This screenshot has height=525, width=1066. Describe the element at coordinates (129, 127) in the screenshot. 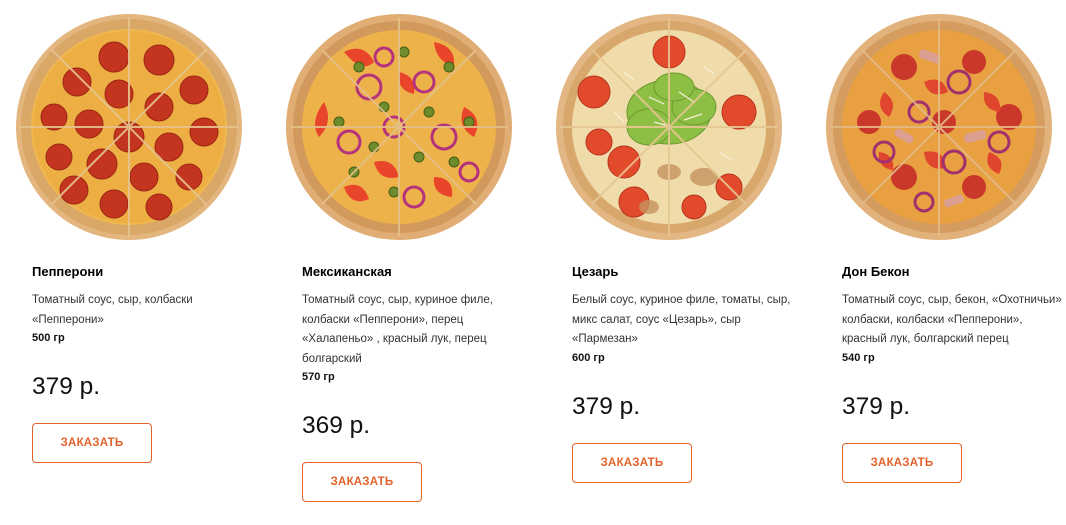

I see `pepperoni-pizza-image` at that location.